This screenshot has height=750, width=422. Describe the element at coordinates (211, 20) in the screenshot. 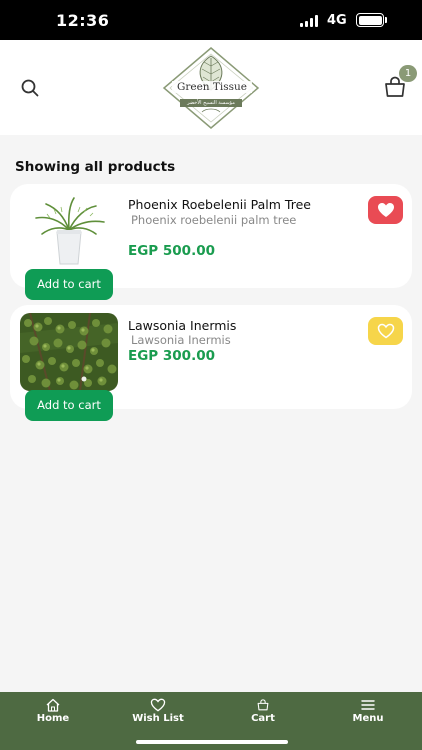

I see `status-bar: 12:36 4G` at that location.